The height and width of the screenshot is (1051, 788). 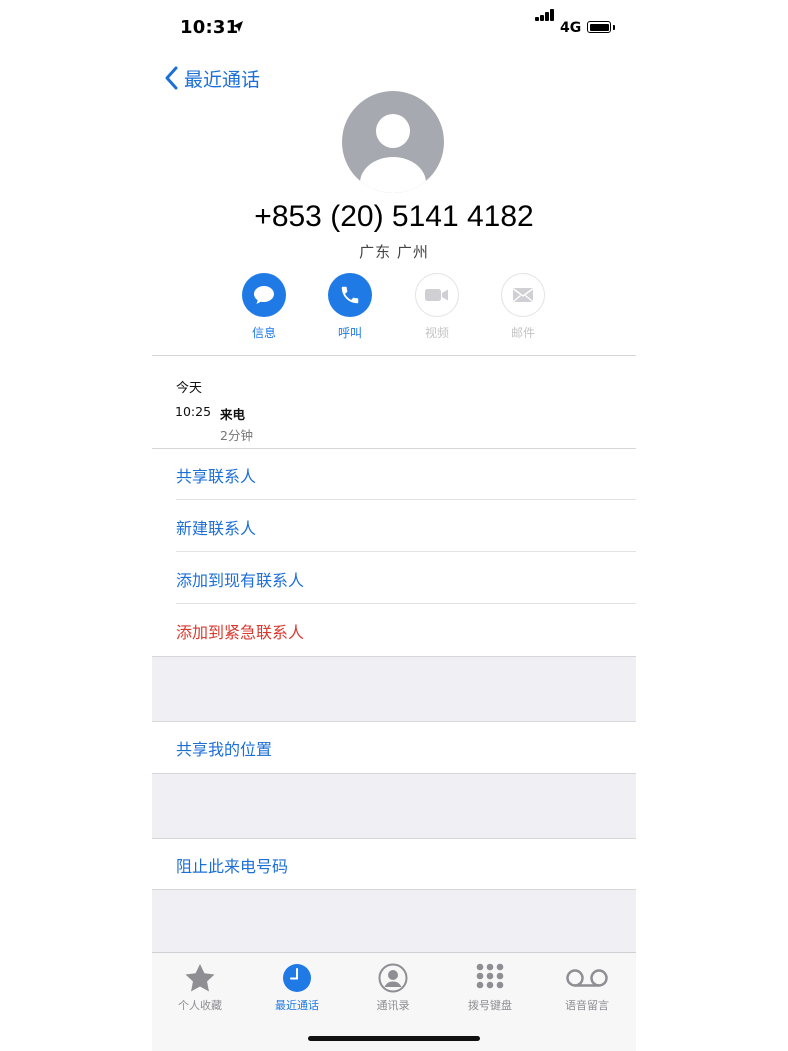 What do you see at coordinates (394, 1038) in the screenshot?
I see `home-indicator` at bounding box center [394, 1038].